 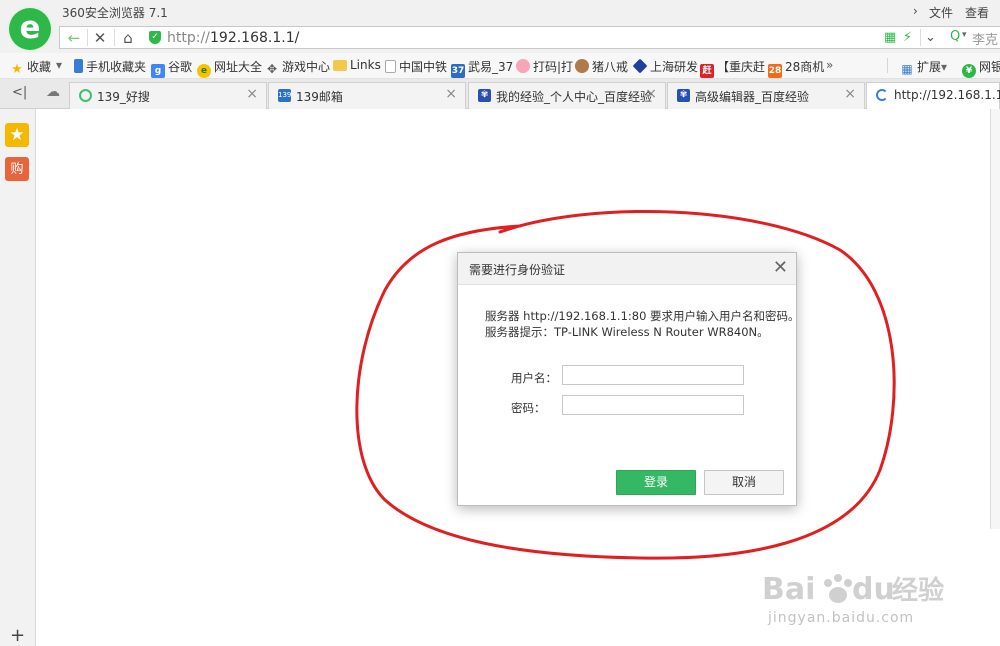 What do you see at coordinates (254, 38) in the screenshot?
I see `url-host: 192.168.1.1/` at bounding box center [254, 38].